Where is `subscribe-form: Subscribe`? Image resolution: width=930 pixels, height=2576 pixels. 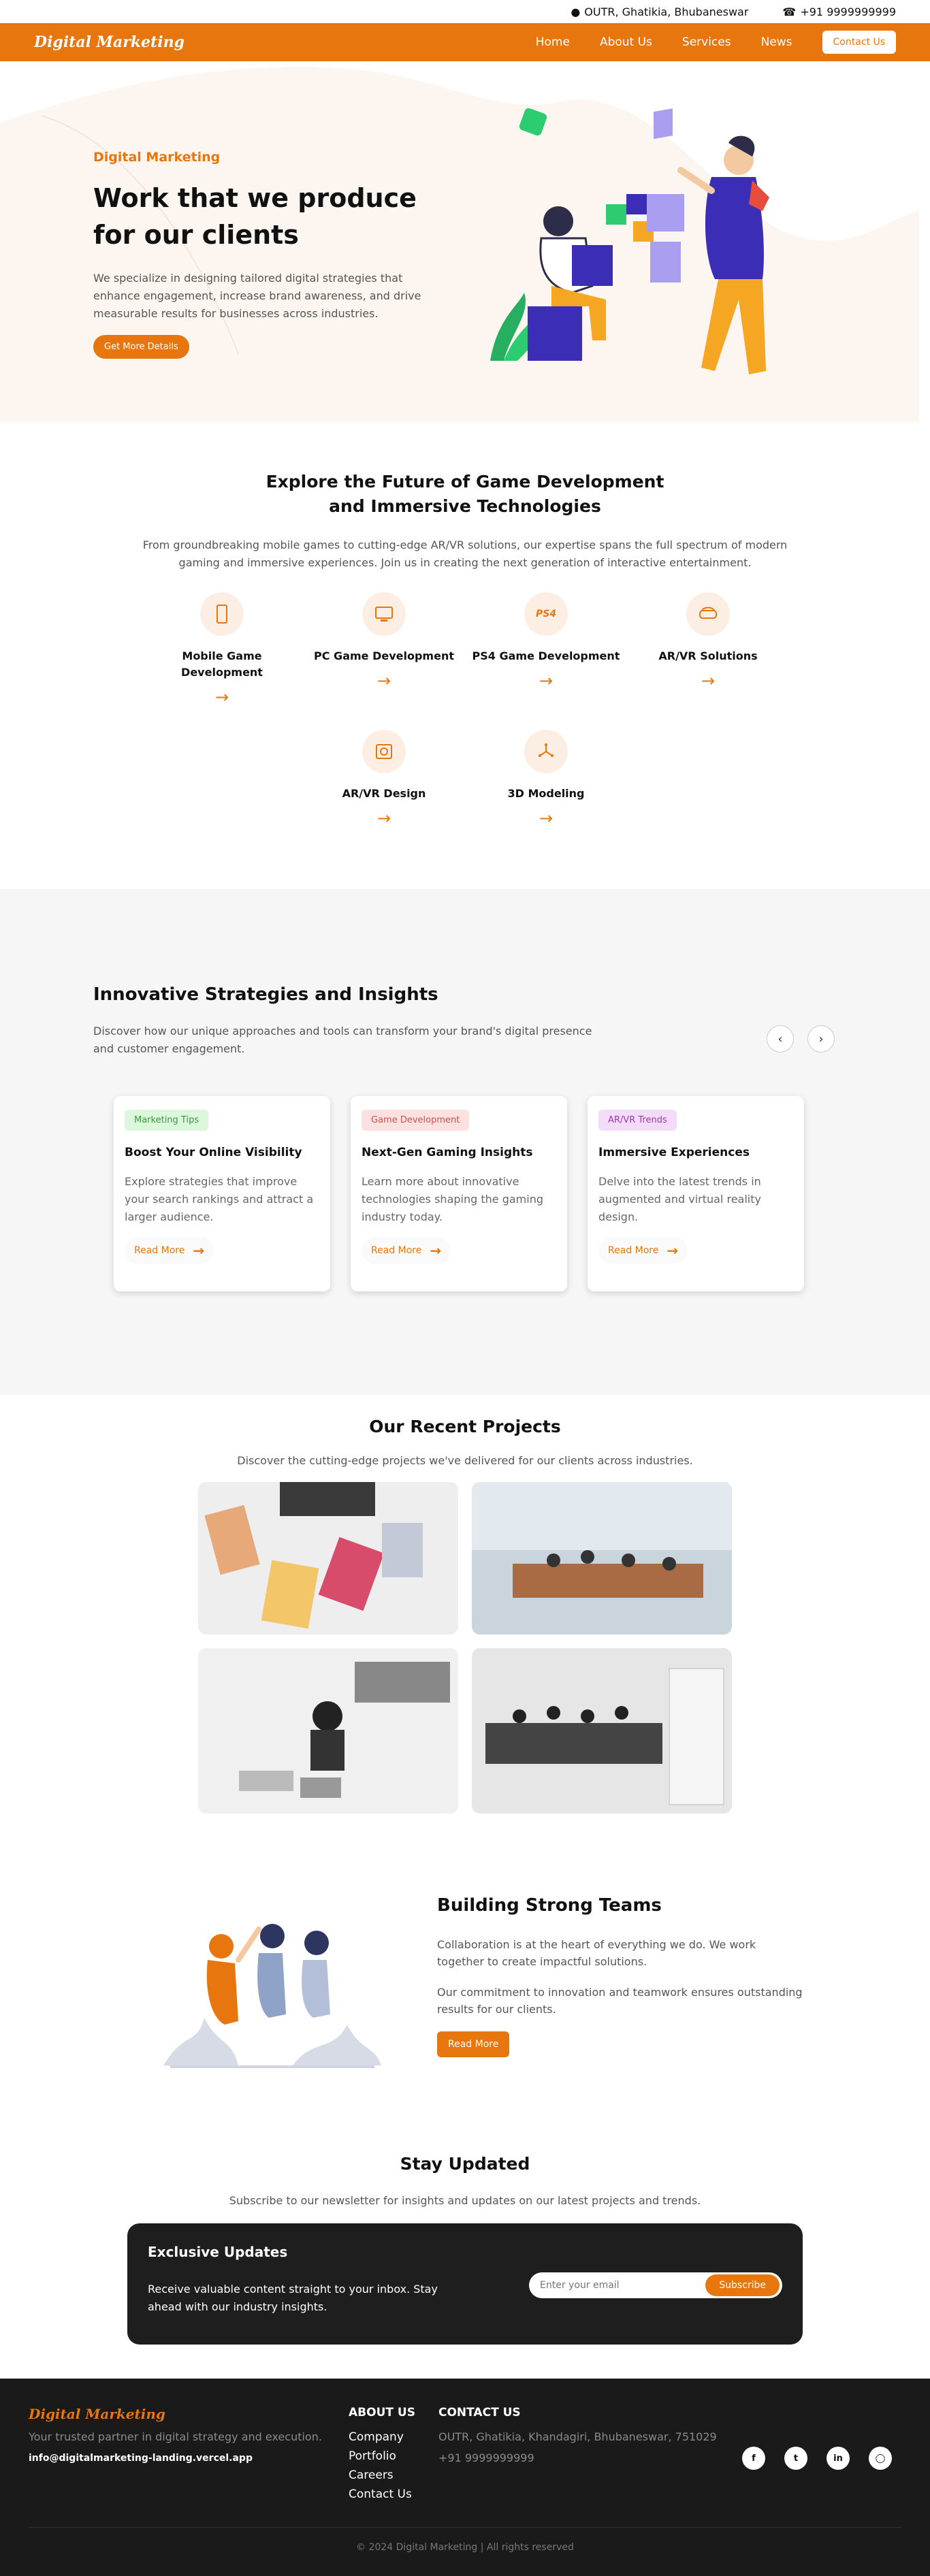
subscribe-form: Subscribe is located at coordinates (655, 2285).